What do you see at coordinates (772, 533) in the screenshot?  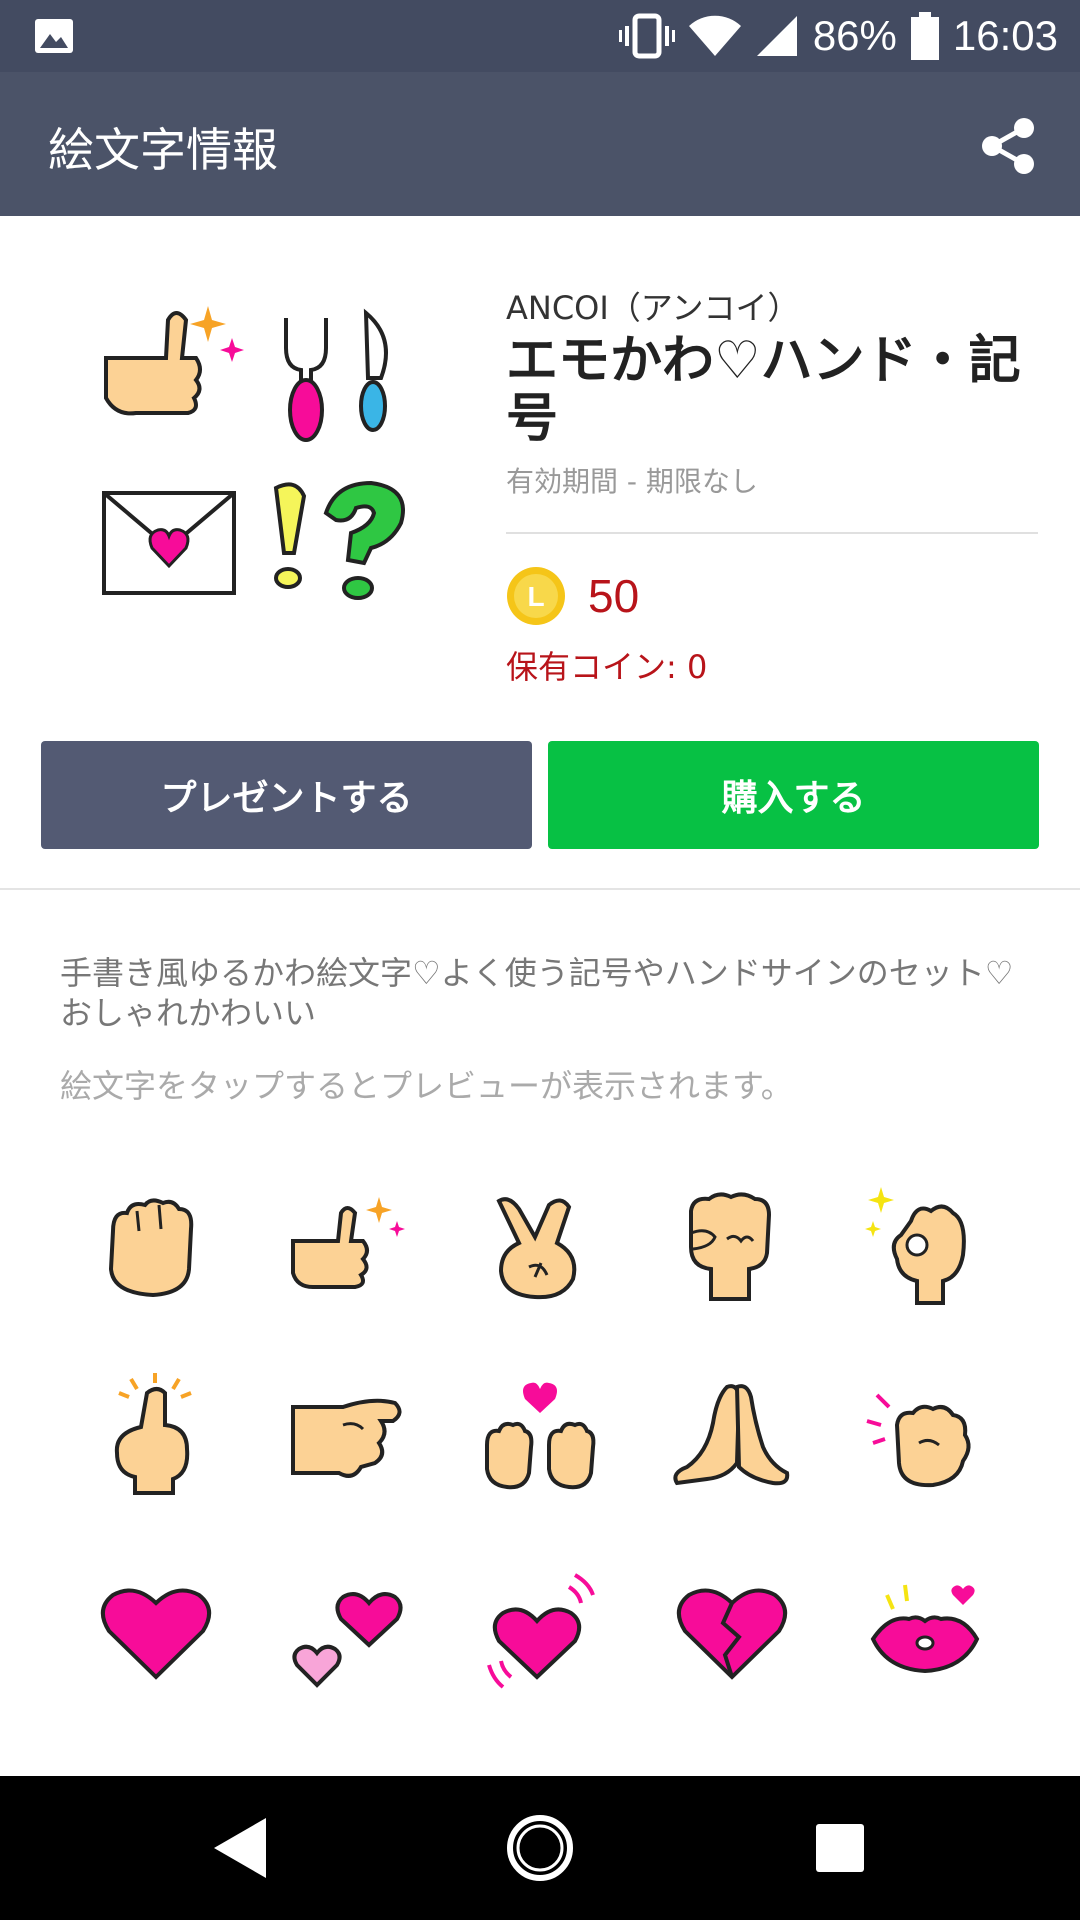 I see `divider` at bounding box center [772, 533].